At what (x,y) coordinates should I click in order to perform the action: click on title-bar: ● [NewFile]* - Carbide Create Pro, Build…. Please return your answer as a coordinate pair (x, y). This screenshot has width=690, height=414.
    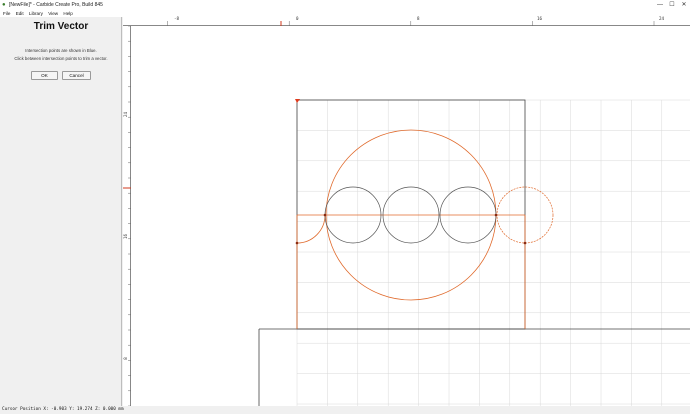
    Looking at the image, I should click on (345, 5).